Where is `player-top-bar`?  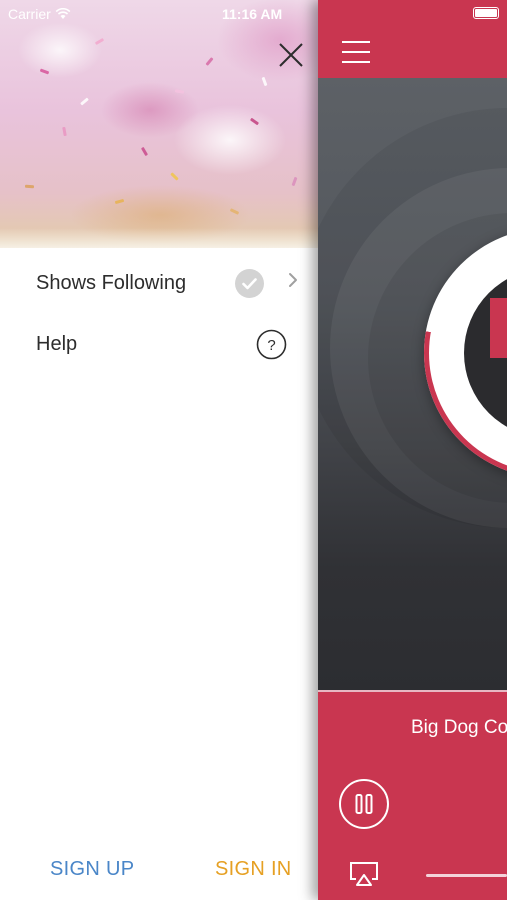
player-top-bar is located at coordinates (412, 39).